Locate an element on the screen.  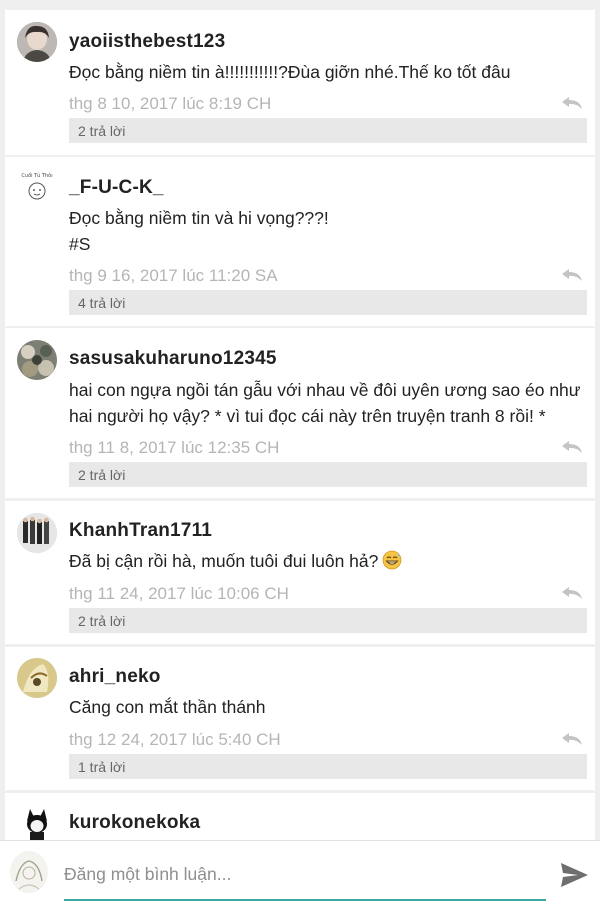
comment-line: Căng con mắt thần thánh is located at coordinates (167, 707).